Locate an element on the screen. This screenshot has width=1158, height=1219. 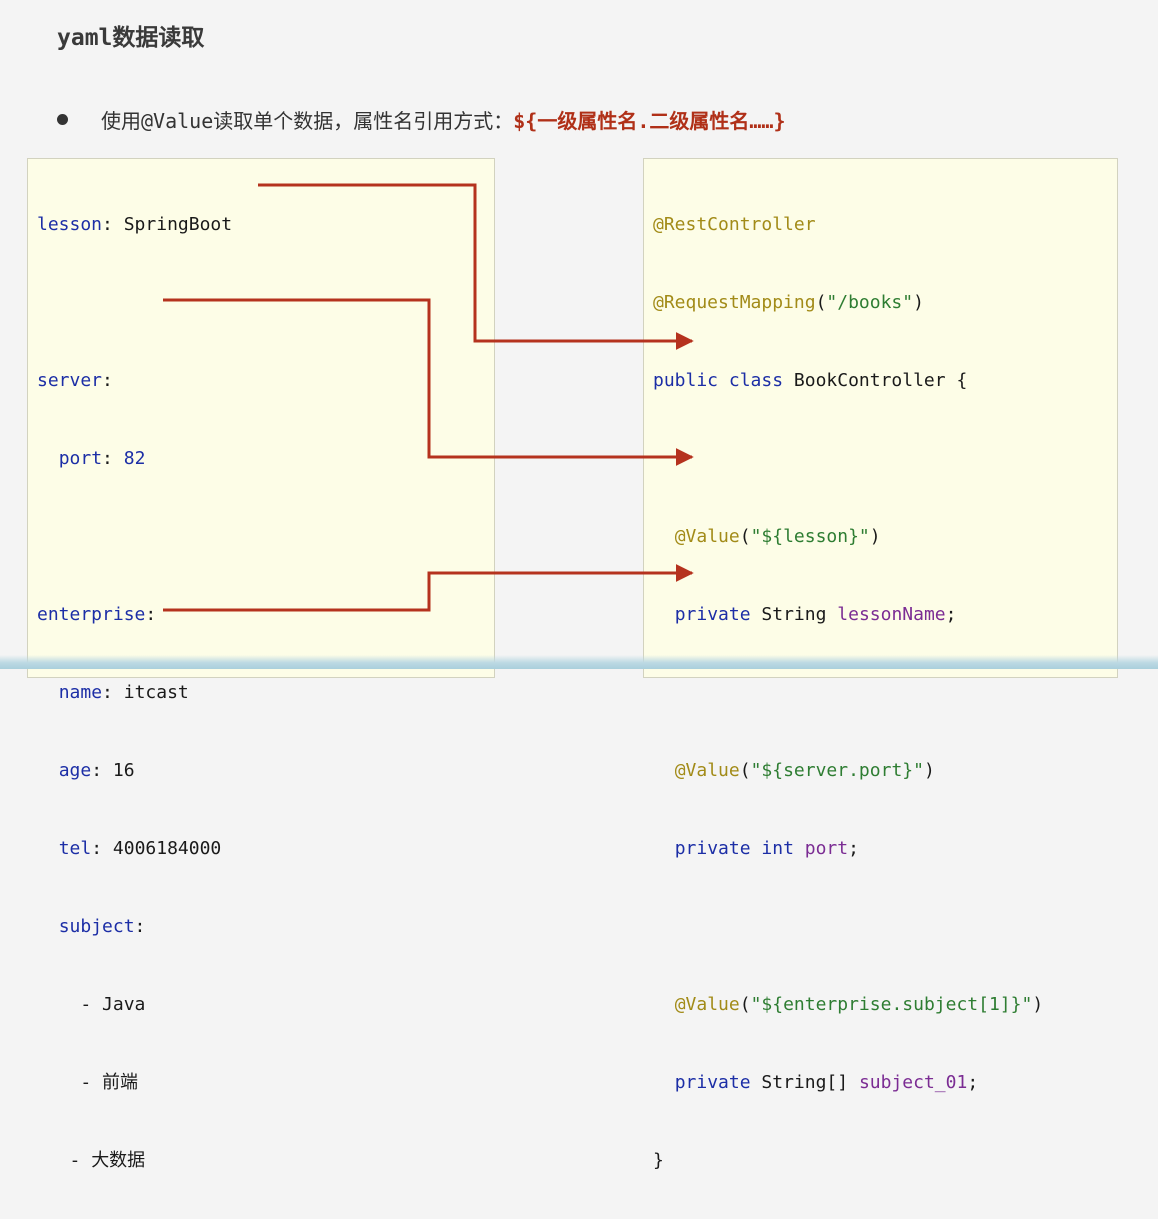
arrow-server-port is located at coordinates (428, 382).